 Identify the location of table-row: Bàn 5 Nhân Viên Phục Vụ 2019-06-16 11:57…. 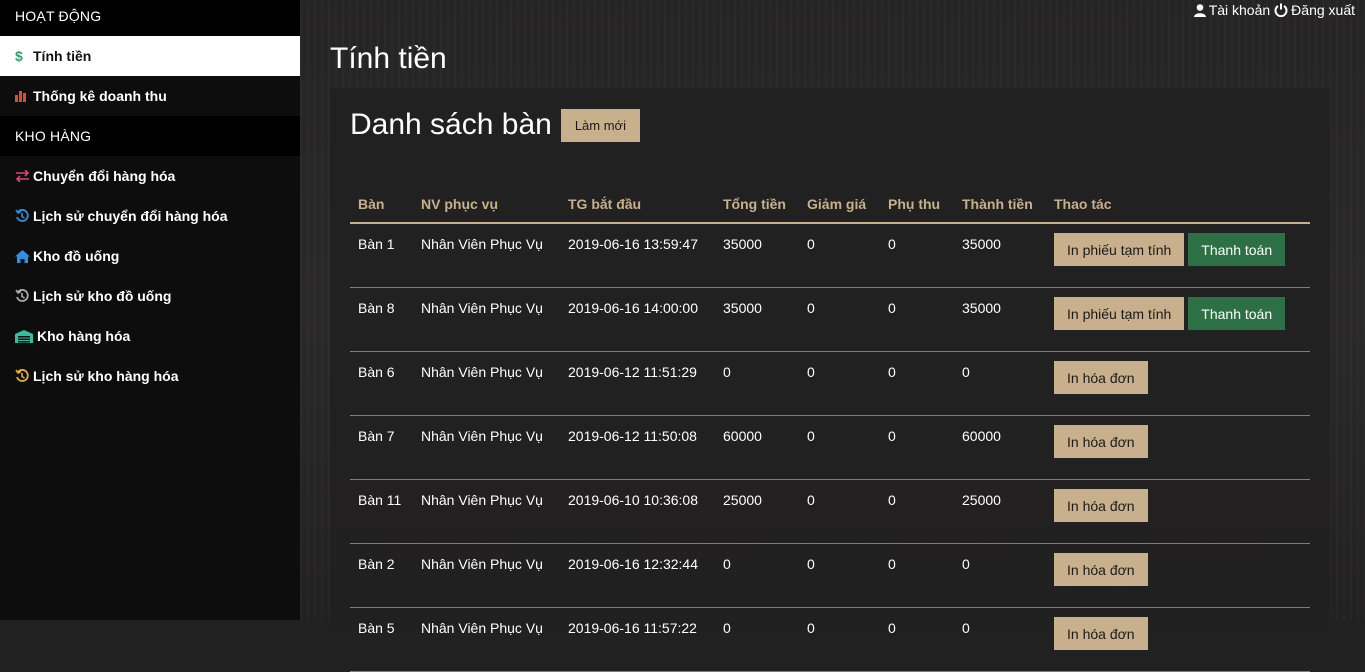
(830, 639).